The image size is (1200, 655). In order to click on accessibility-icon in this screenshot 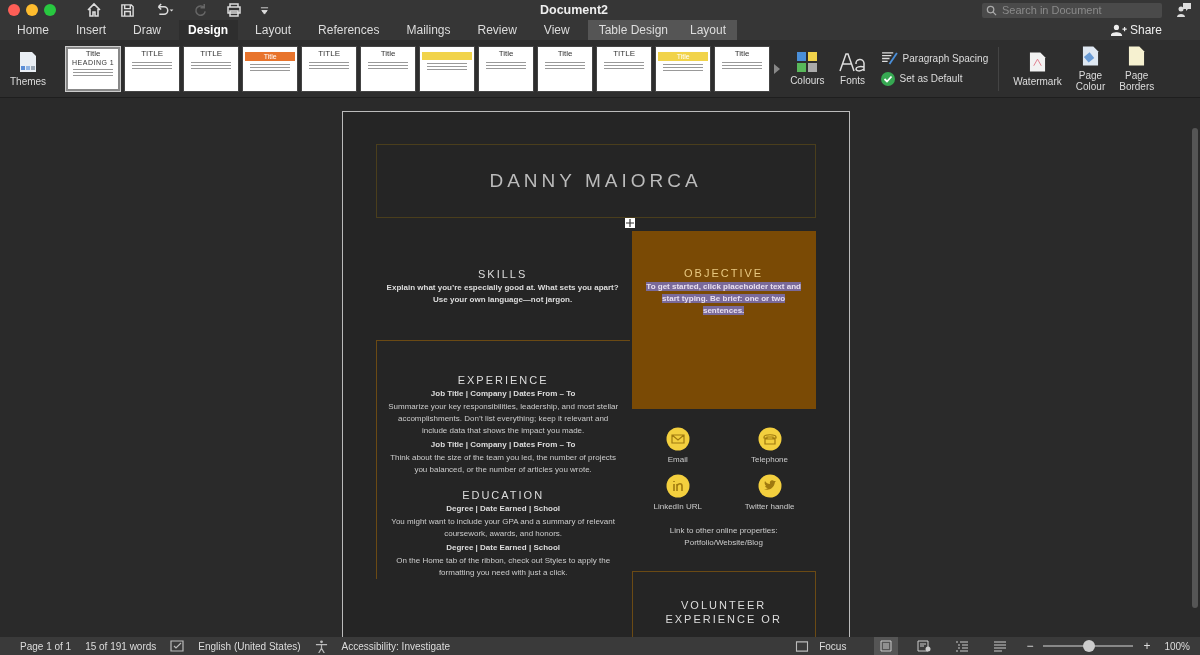, I will do `click(321, 646)`.